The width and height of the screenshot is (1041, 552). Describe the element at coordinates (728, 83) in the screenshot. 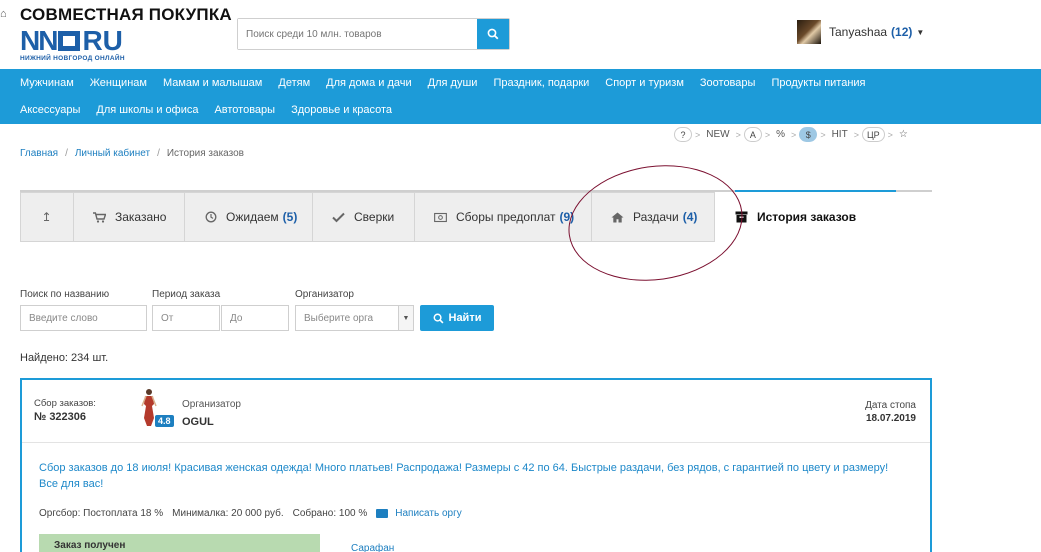

I see `nav-item-pets: Зоотовары` at that location.